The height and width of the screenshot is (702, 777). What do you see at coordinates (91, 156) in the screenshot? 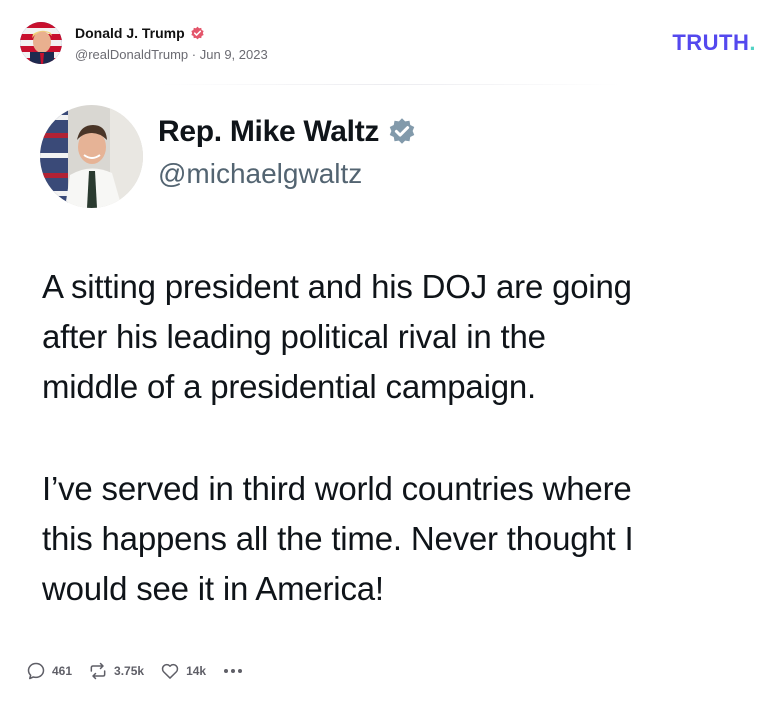
I see `embed-avatar` at bounding box center [91, 156].